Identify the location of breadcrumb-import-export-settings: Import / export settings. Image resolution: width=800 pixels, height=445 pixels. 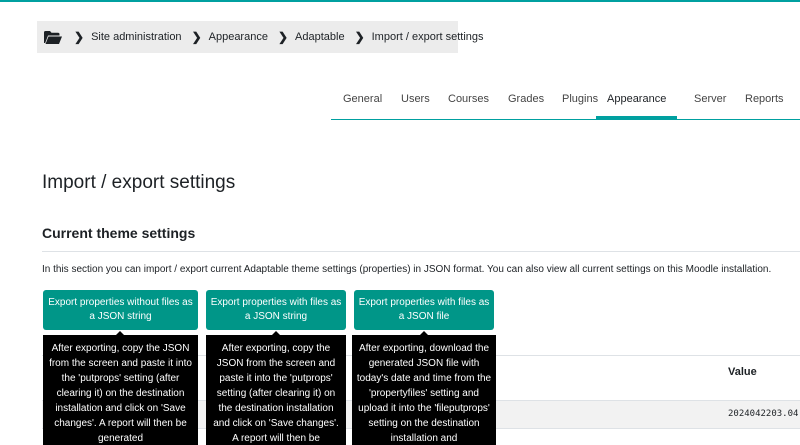
(427, 37).